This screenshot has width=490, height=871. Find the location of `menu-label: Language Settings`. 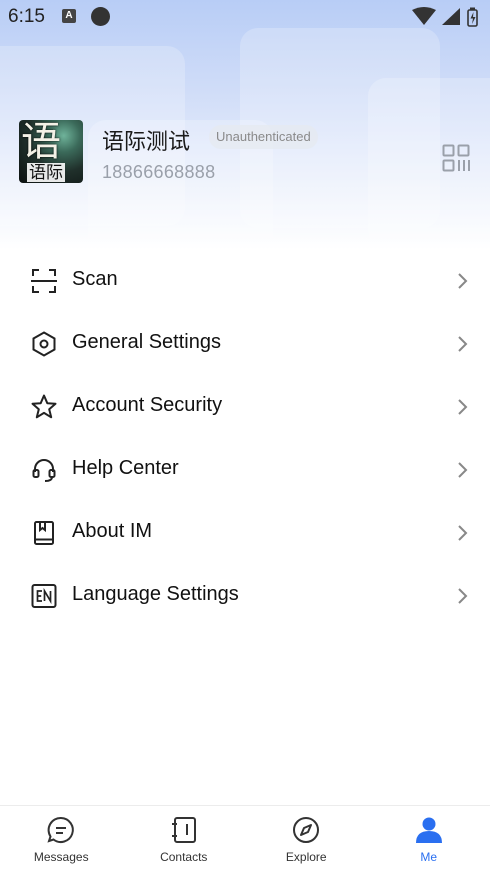

menu-label: Language Settings is located at coordinates (155, 594).